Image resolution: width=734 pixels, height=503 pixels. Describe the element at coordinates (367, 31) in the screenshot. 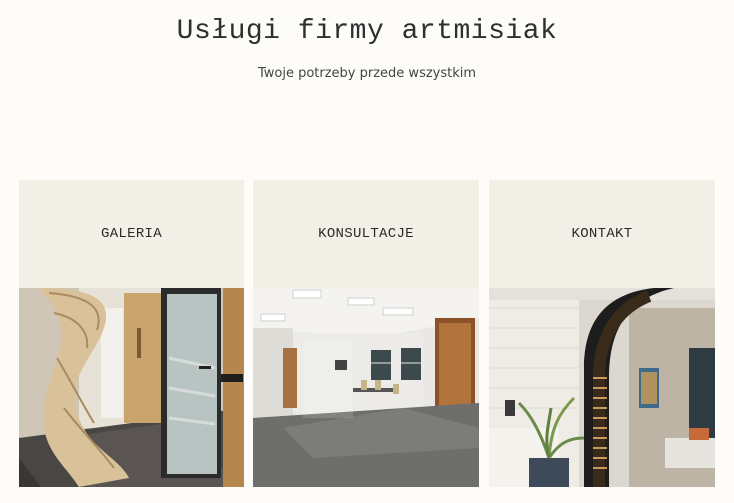

I see `page-title: Usługi firmy artmisiak` at that location.